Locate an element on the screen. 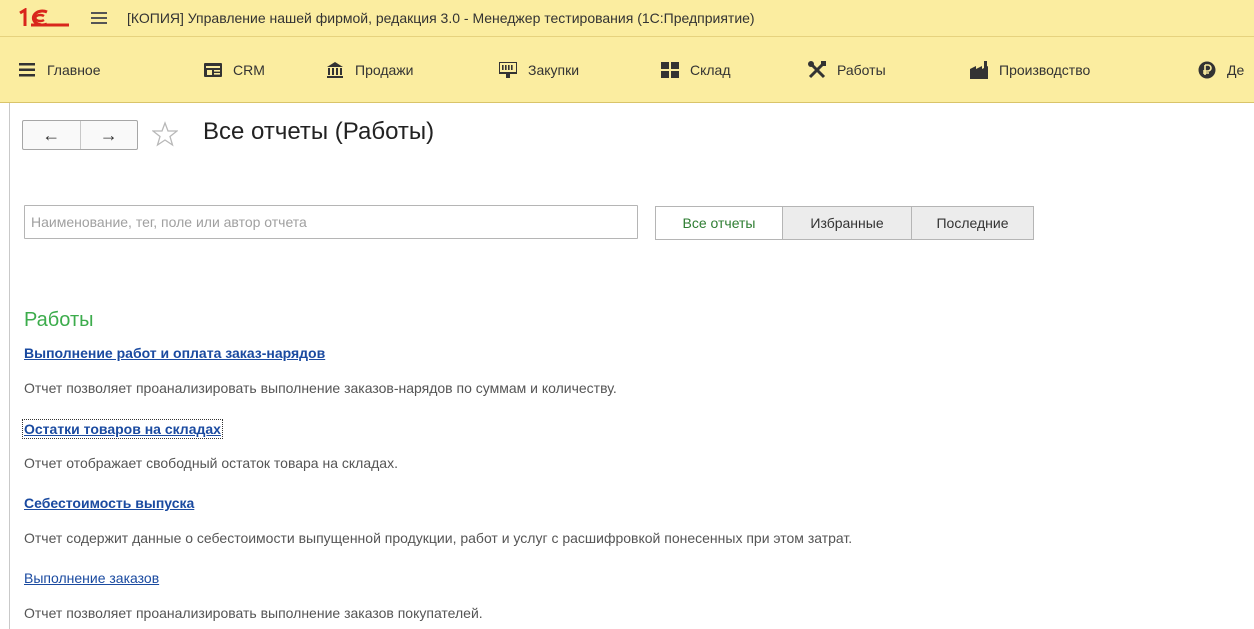  section-label: Де is located at coordinates (1236, 70).